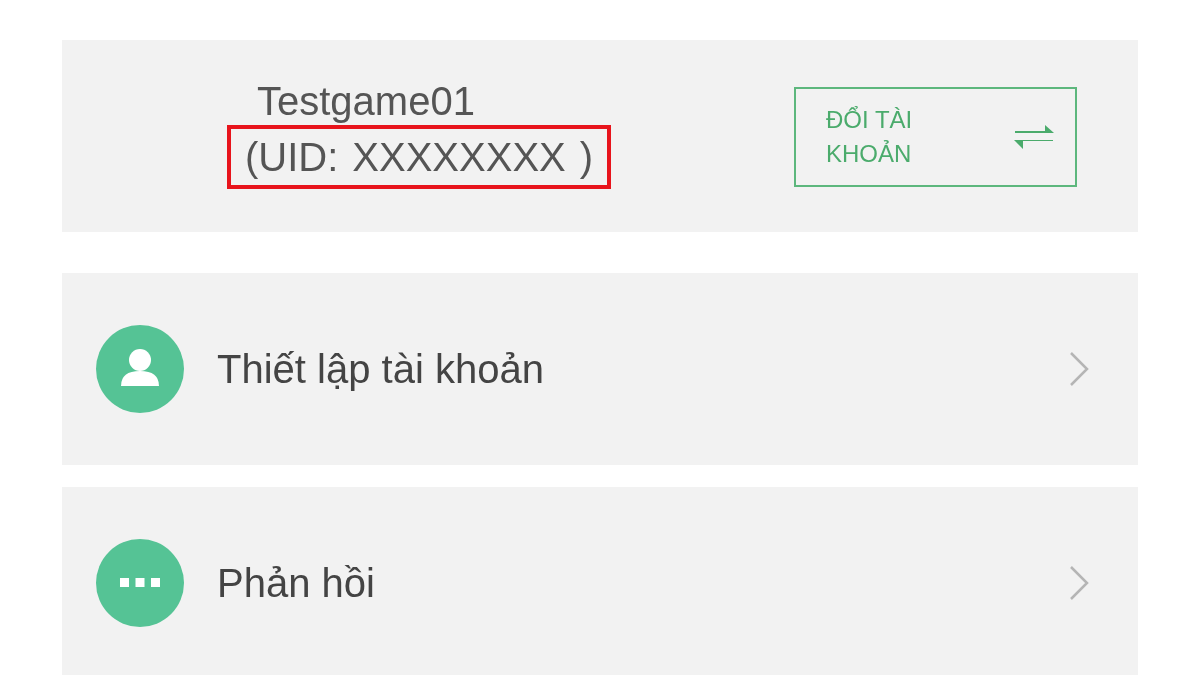  I want to click on uid-label: (UID:, so click(292, 157).